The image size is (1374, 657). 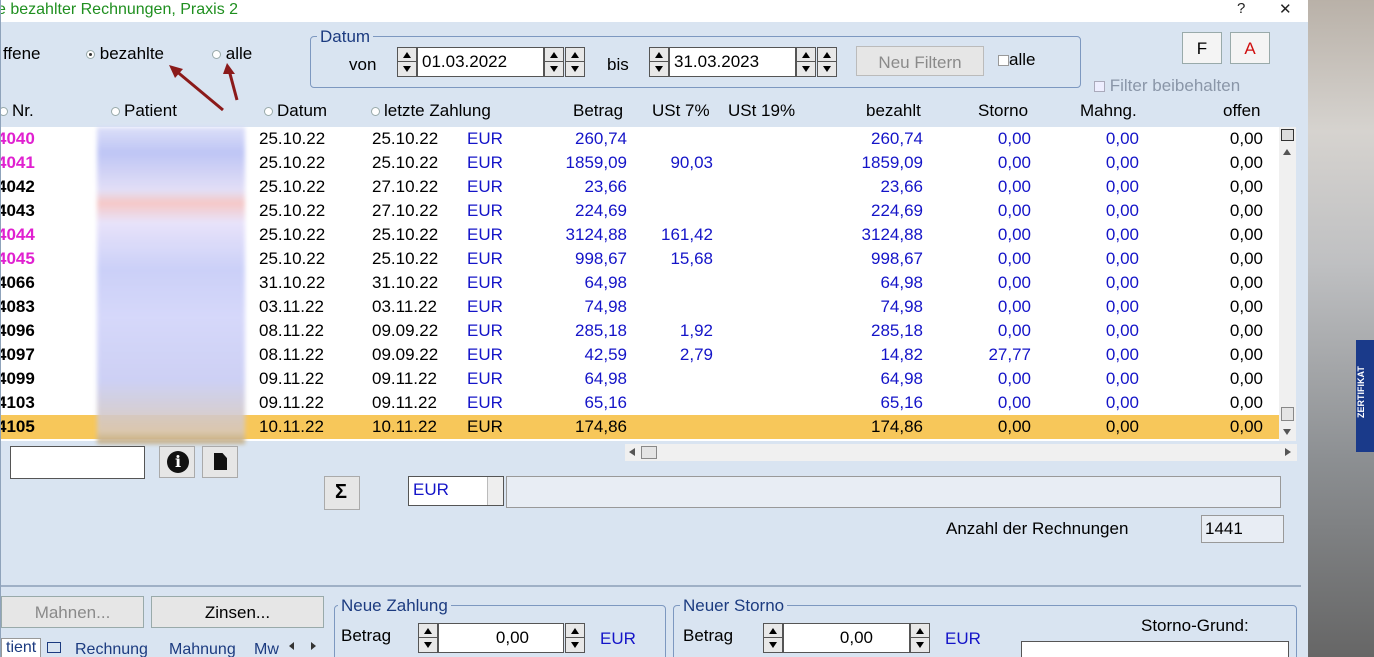 I want to click on zahlung-spin-right, so click(x=575, y=638).